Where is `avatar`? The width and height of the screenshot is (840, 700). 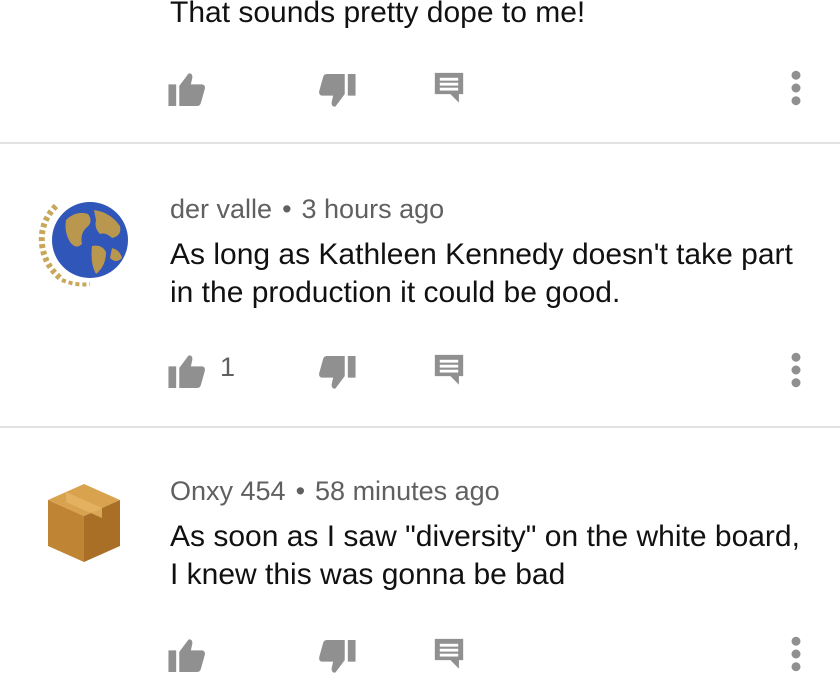 avatar is located at coordinates (90, 3).